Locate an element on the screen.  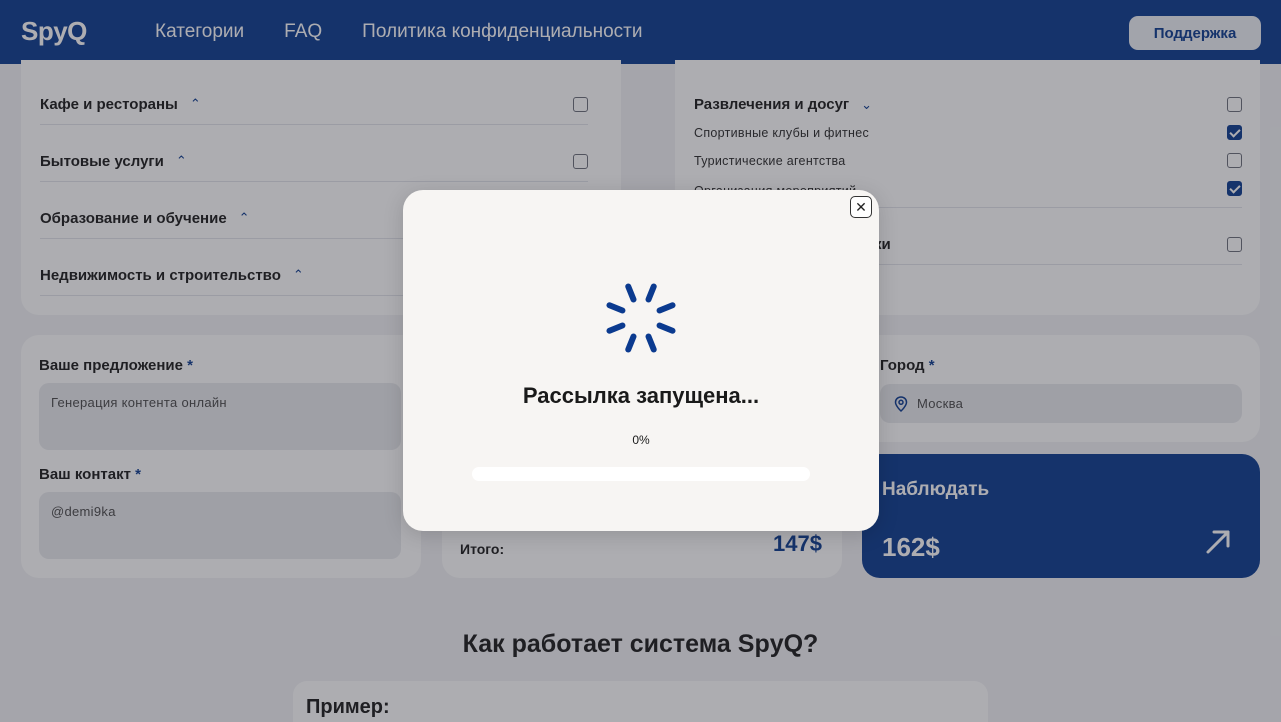
progress-percent: 0% is located at coordinates (641, 440).